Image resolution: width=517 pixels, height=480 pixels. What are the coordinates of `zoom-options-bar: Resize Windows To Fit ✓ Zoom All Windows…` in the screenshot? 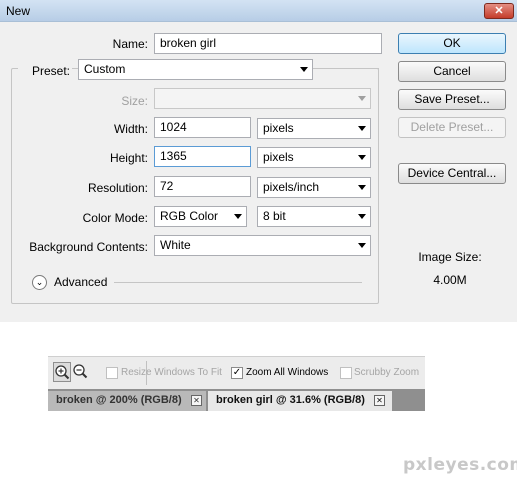 It's located at (236, 372).